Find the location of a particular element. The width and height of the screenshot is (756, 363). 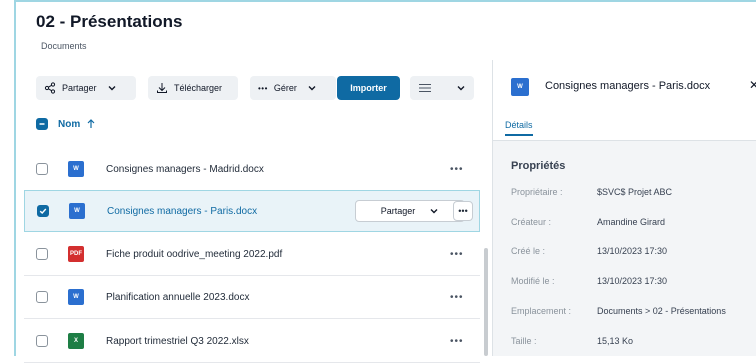

property-value: 15,13 Ko is located at coordinates (615, 341).